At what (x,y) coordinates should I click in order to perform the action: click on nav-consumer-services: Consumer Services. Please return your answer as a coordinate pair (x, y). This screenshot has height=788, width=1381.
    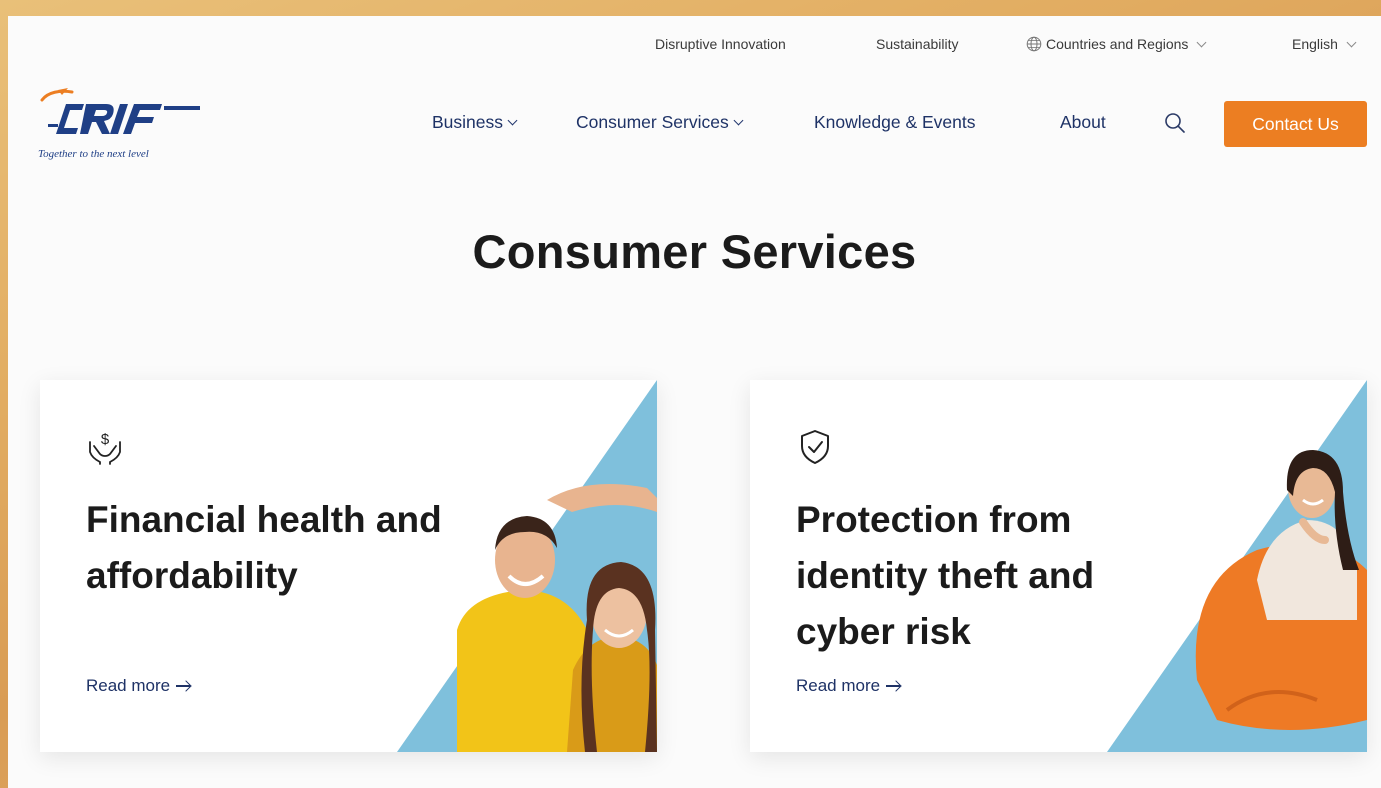
    Looking at the image, I should click on (660, 122).